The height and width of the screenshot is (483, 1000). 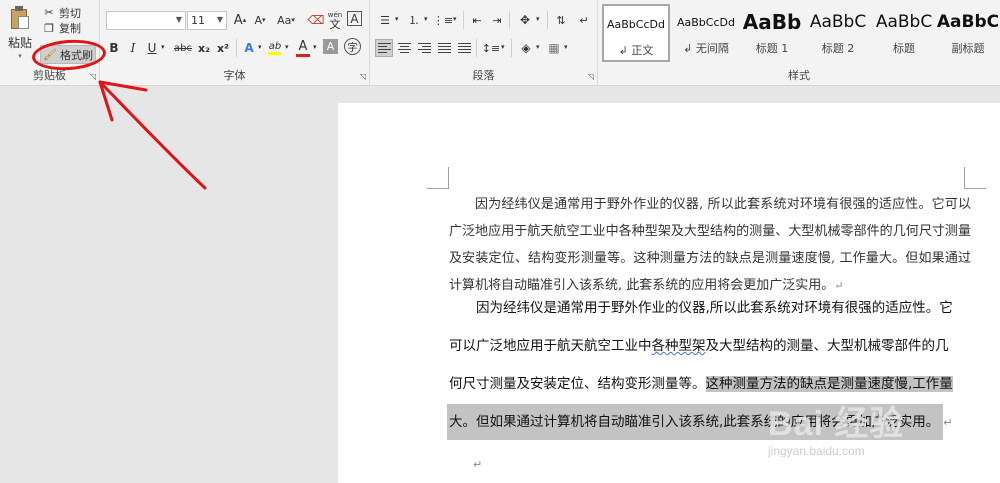 I want to click on annotation-arrow, so click(x=152, y=135).